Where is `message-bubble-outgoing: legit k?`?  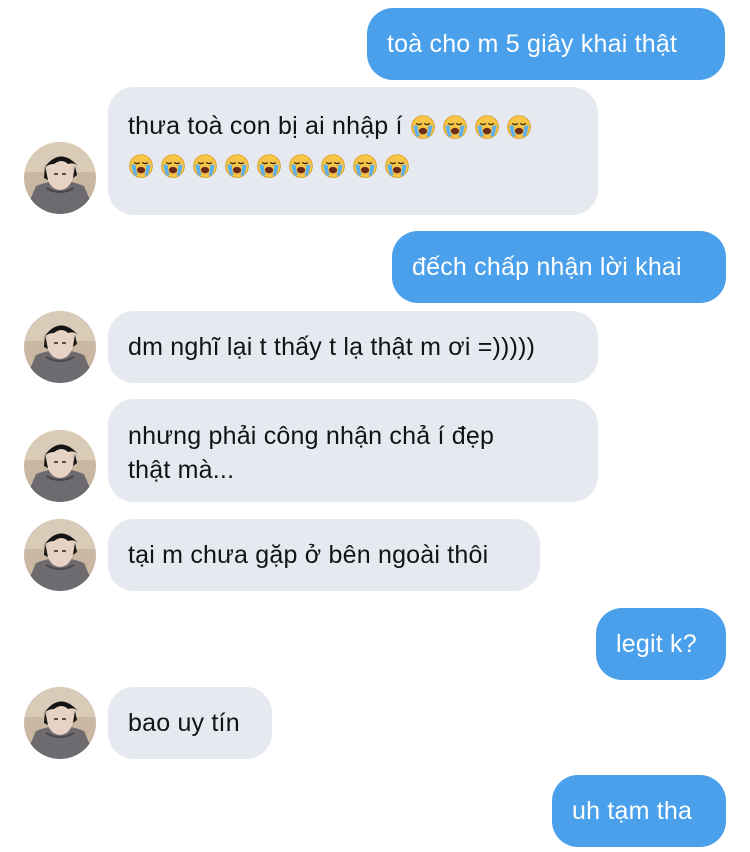
message-bubble-outgoing: legit k? is located at coordinates (661, 644).